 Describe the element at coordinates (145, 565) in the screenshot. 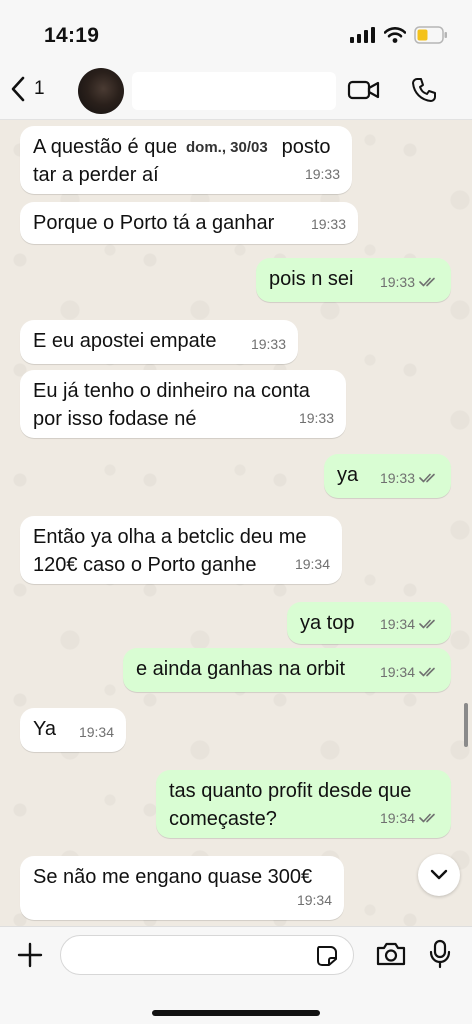

I see `message-text: 120€ caso o Porto ganhe` at that location.